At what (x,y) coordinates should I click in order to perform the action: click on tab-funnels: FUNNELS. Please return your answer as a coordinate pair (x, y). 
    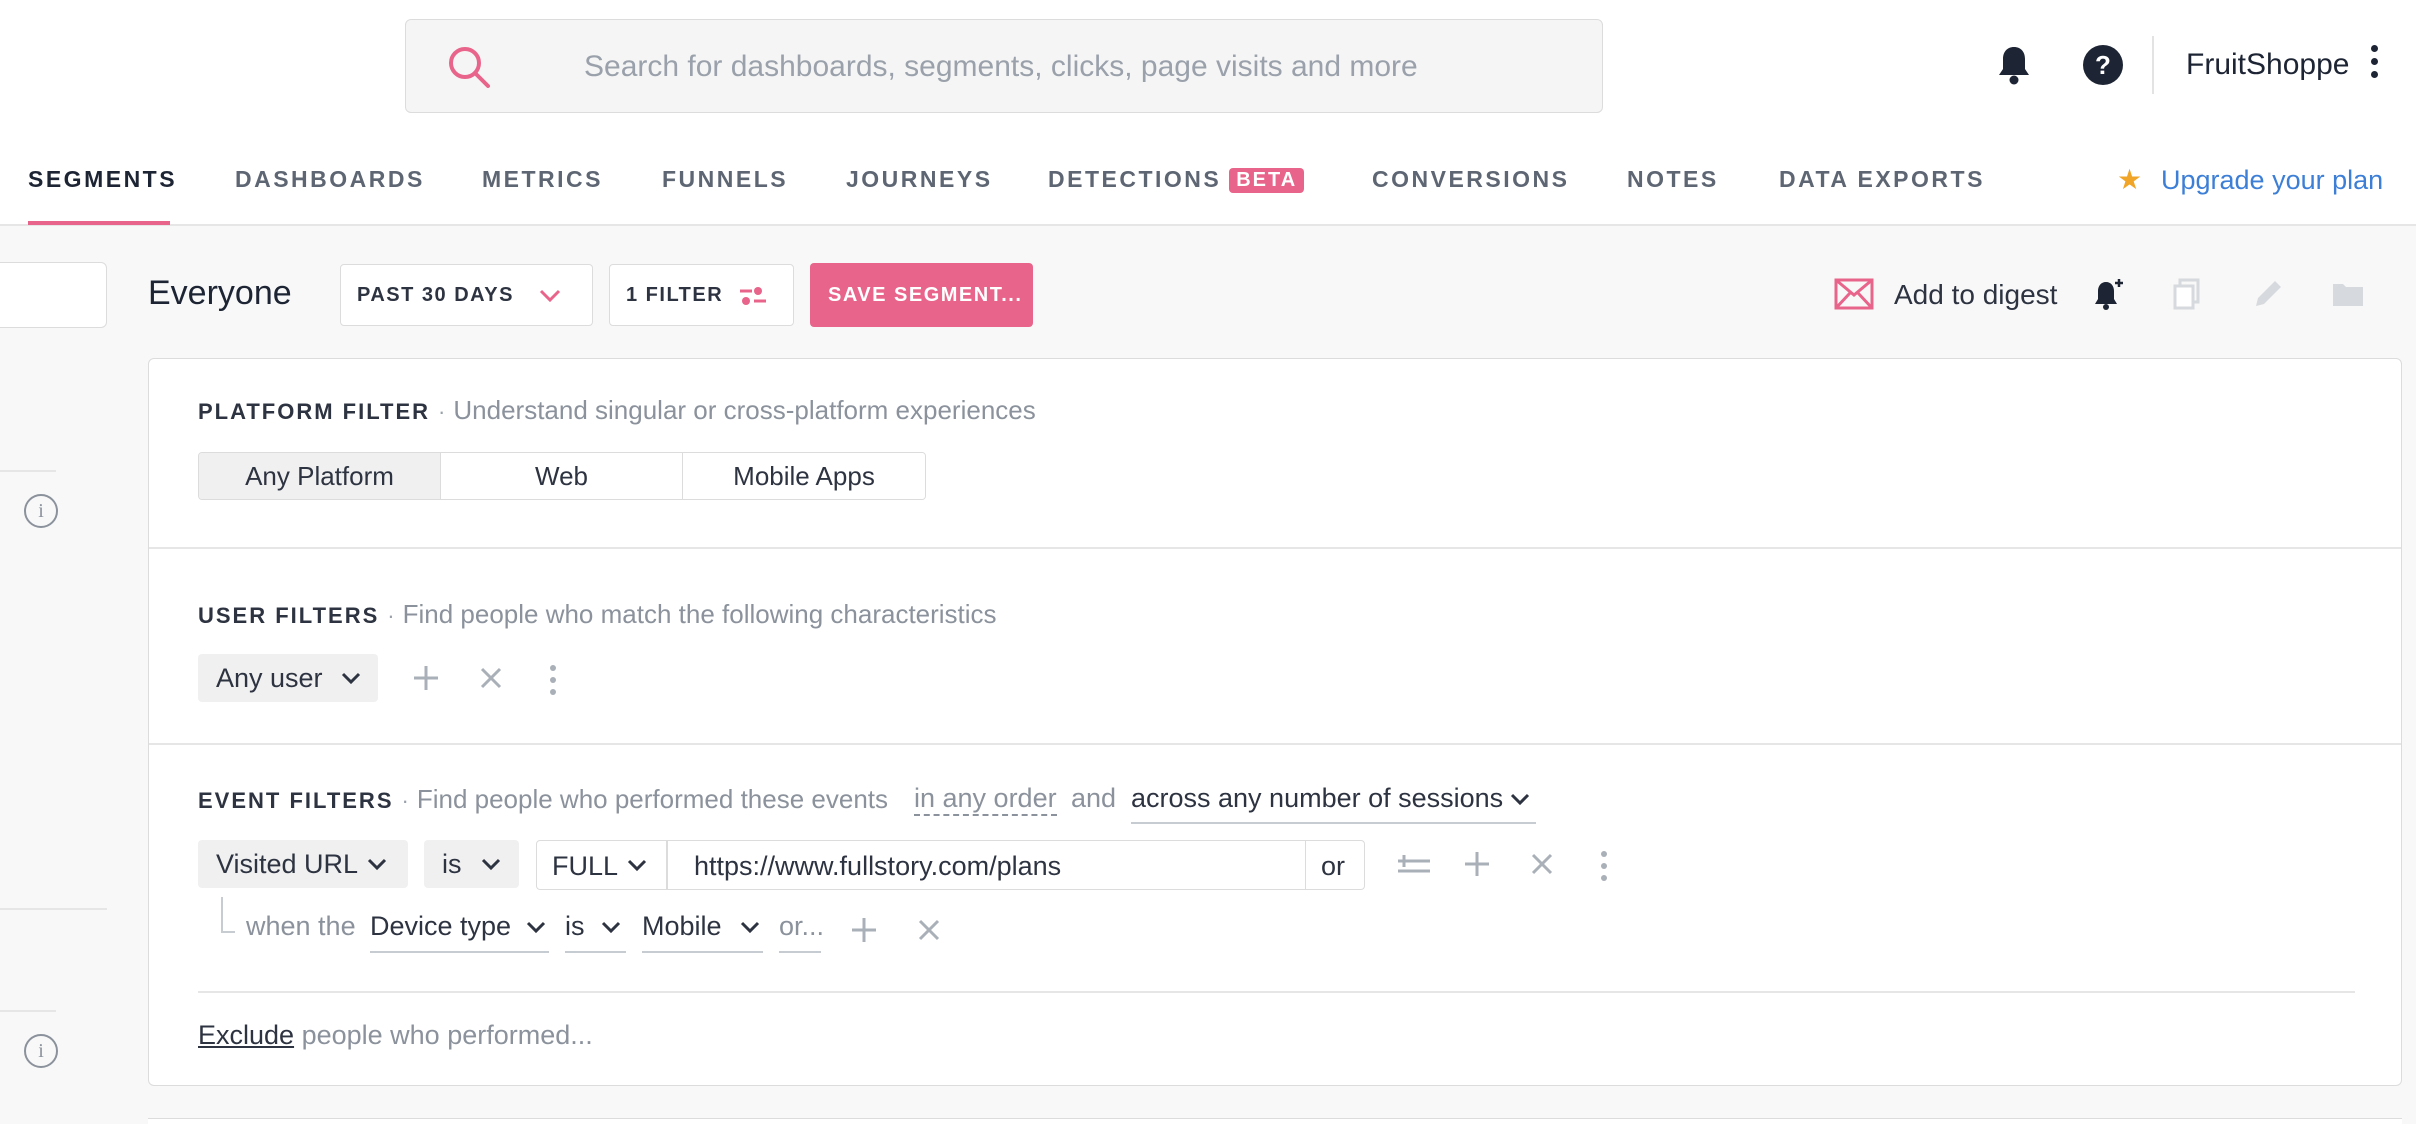
    Looking at the image, I should click on (725, 179).